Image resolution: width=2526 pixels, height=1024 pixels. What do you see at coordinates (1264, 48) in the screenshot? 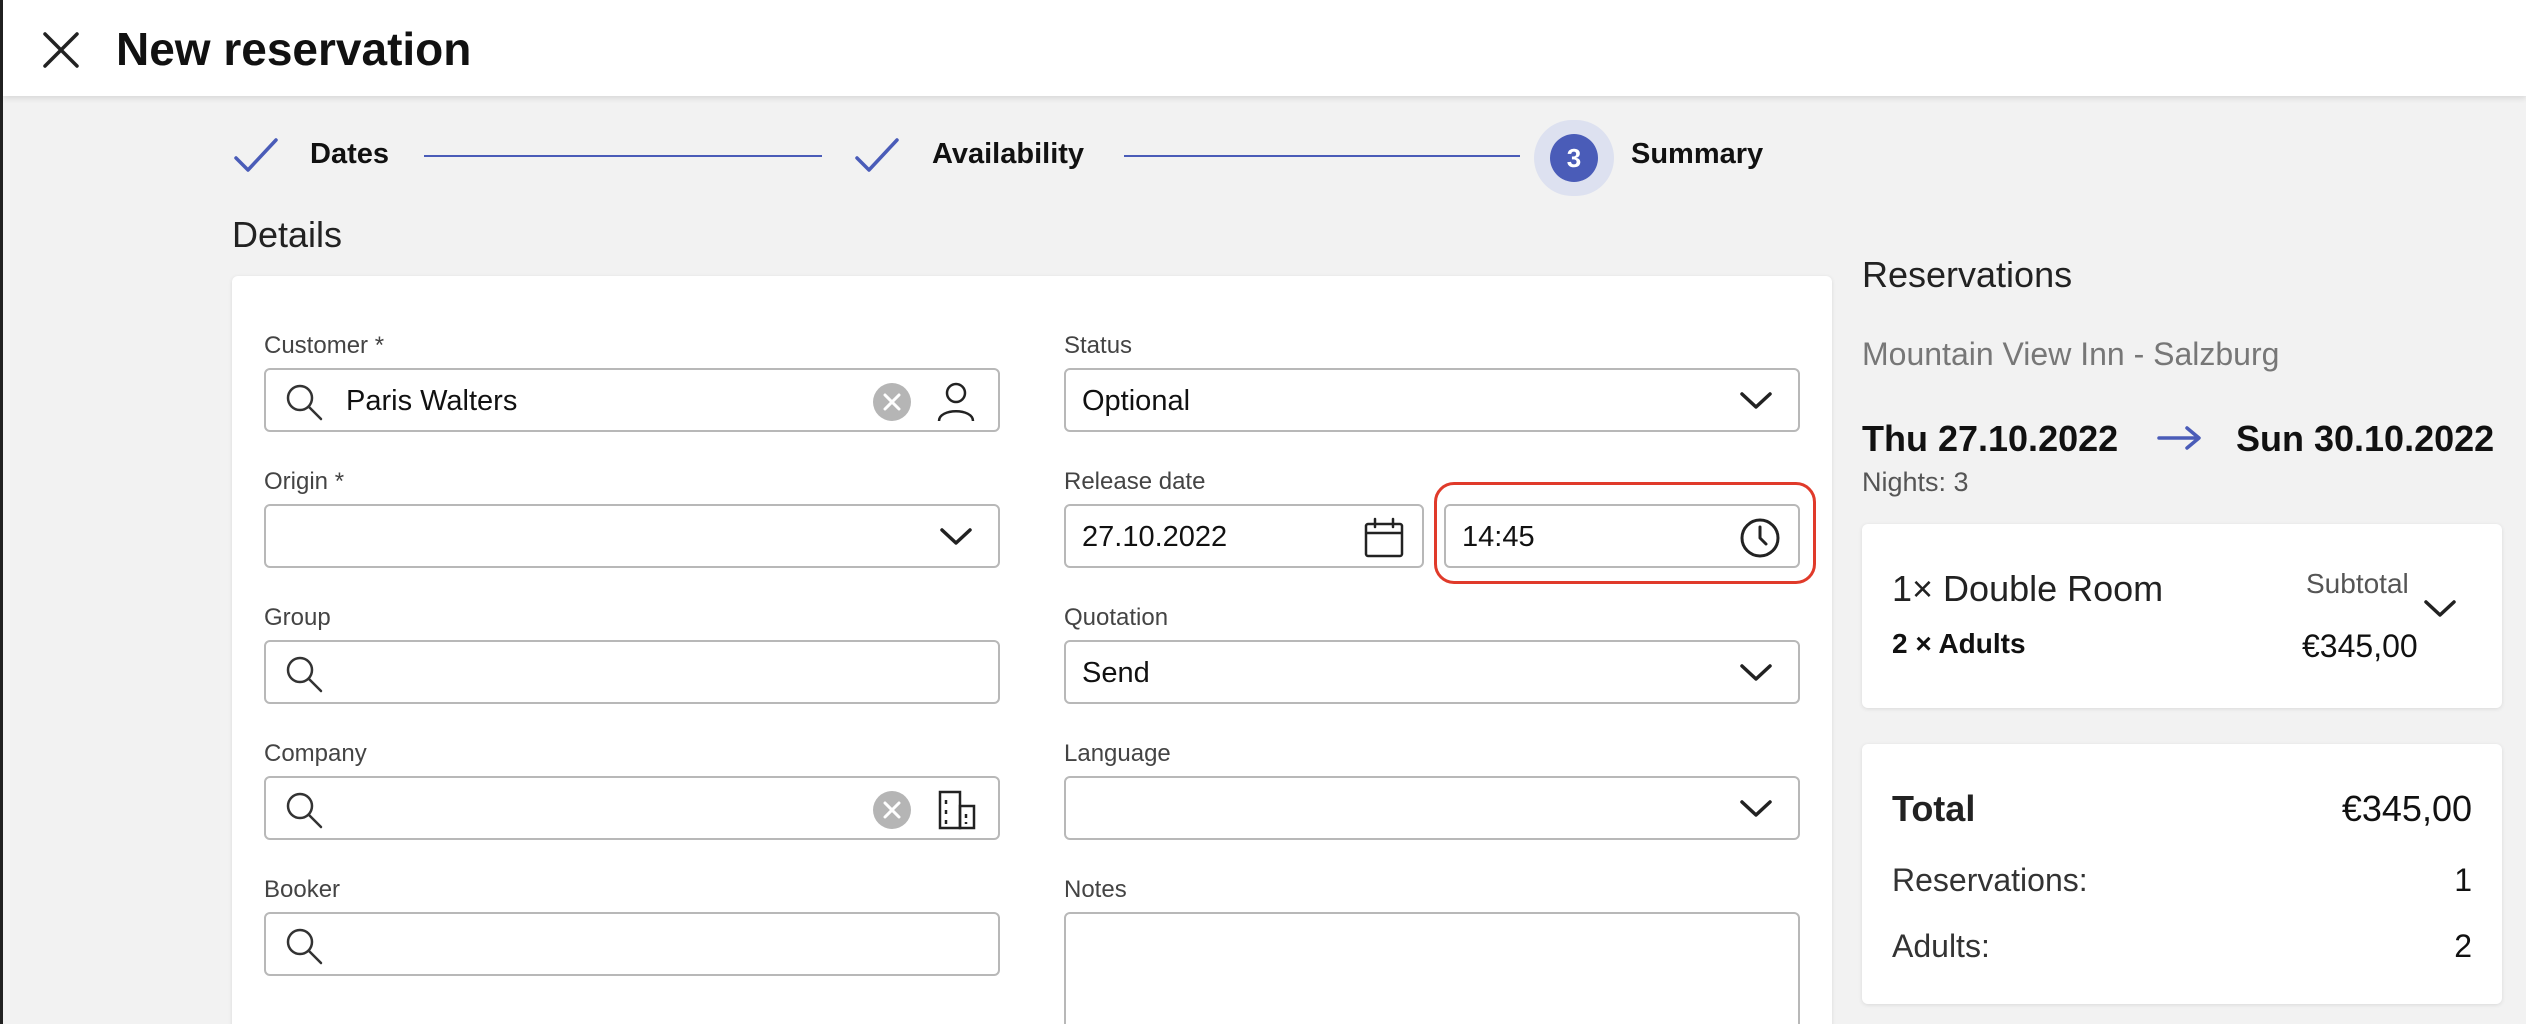
I see `header: New reservation` at bounding box center [1264, 48].